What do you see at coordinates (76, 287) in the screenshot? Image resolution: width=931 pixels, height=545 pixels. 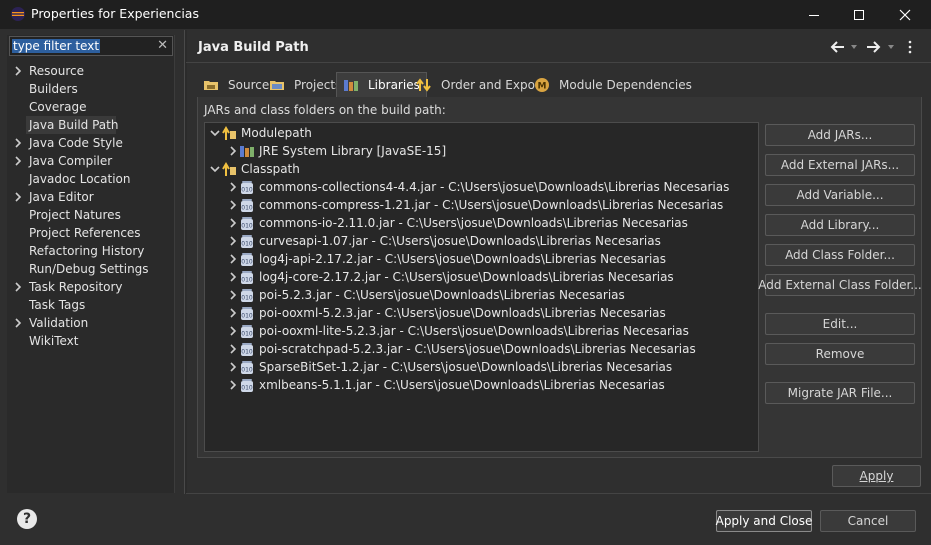 I see `nav-item: Task Repository` at bounding box center [76, 287].